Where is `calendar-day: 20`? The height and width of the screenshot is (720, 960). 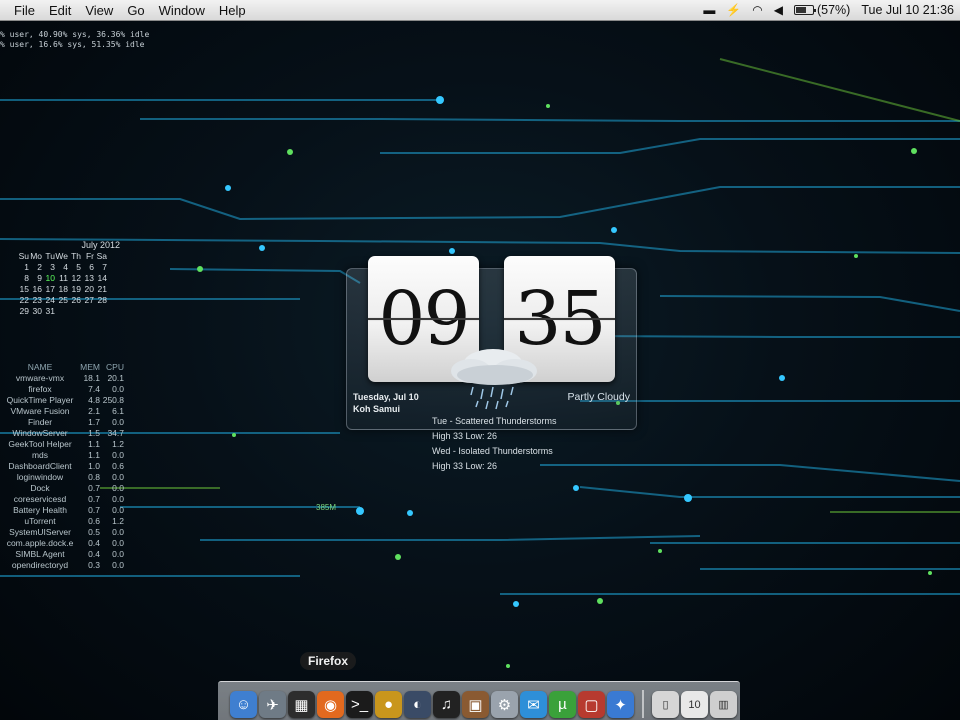
calendar-day: 20 is located at coordinates (89, 289).